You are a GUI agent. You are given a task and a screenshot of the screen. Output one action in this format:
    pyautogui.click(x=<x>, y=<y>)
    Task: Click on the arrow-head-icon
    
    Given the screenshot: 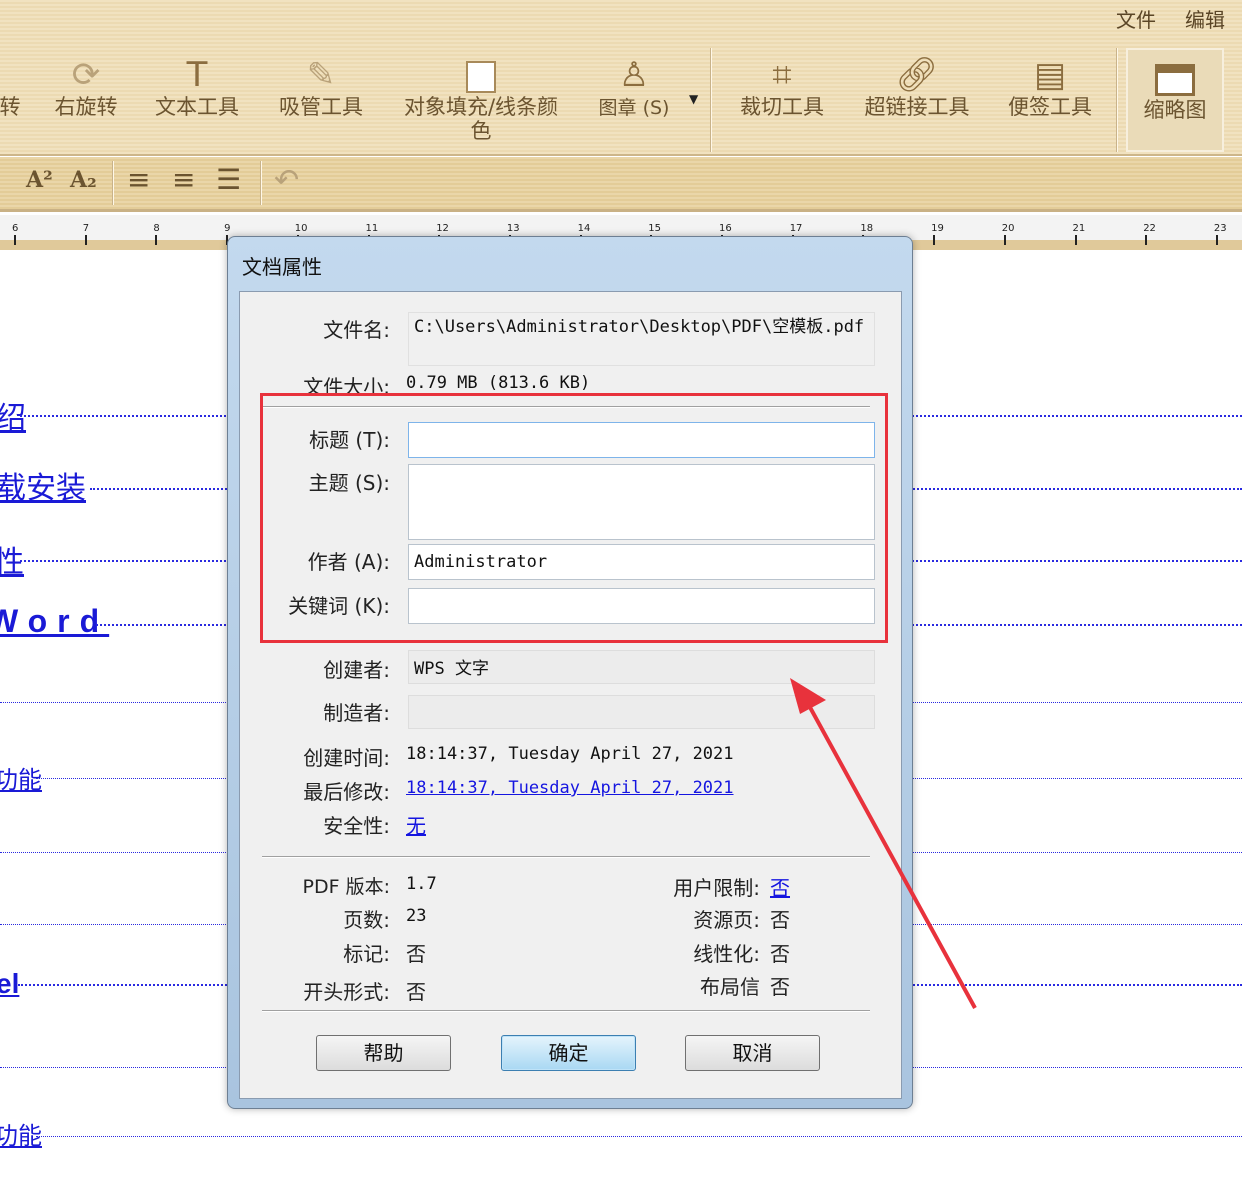 What is the action you would take?
    pyautogui.click(x=808, y=696)
    